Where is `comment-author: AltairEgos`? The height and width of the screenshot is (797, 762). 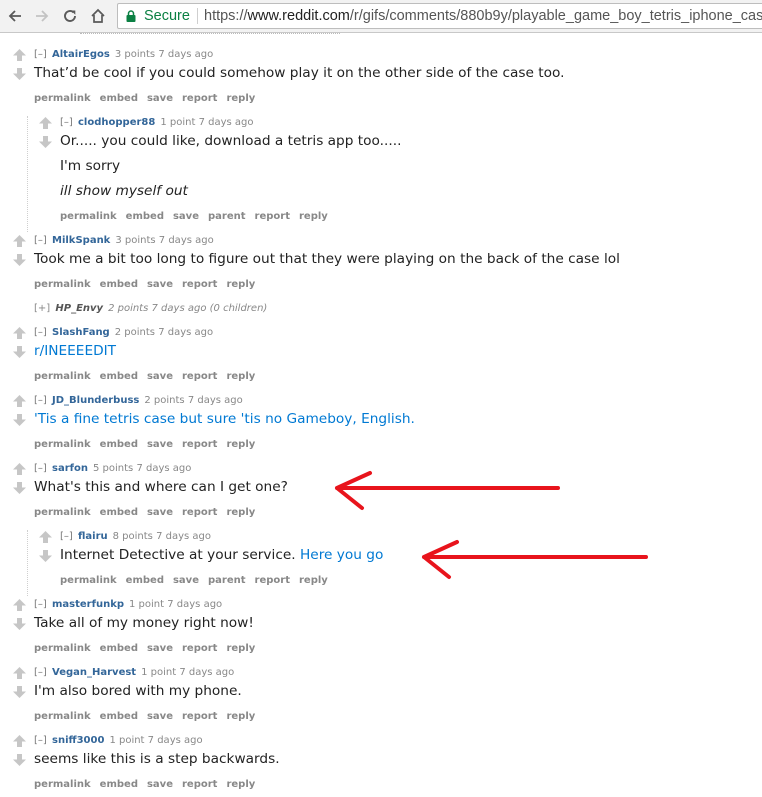
comment-author: AltairEgos is located at coordinates (81, 54).